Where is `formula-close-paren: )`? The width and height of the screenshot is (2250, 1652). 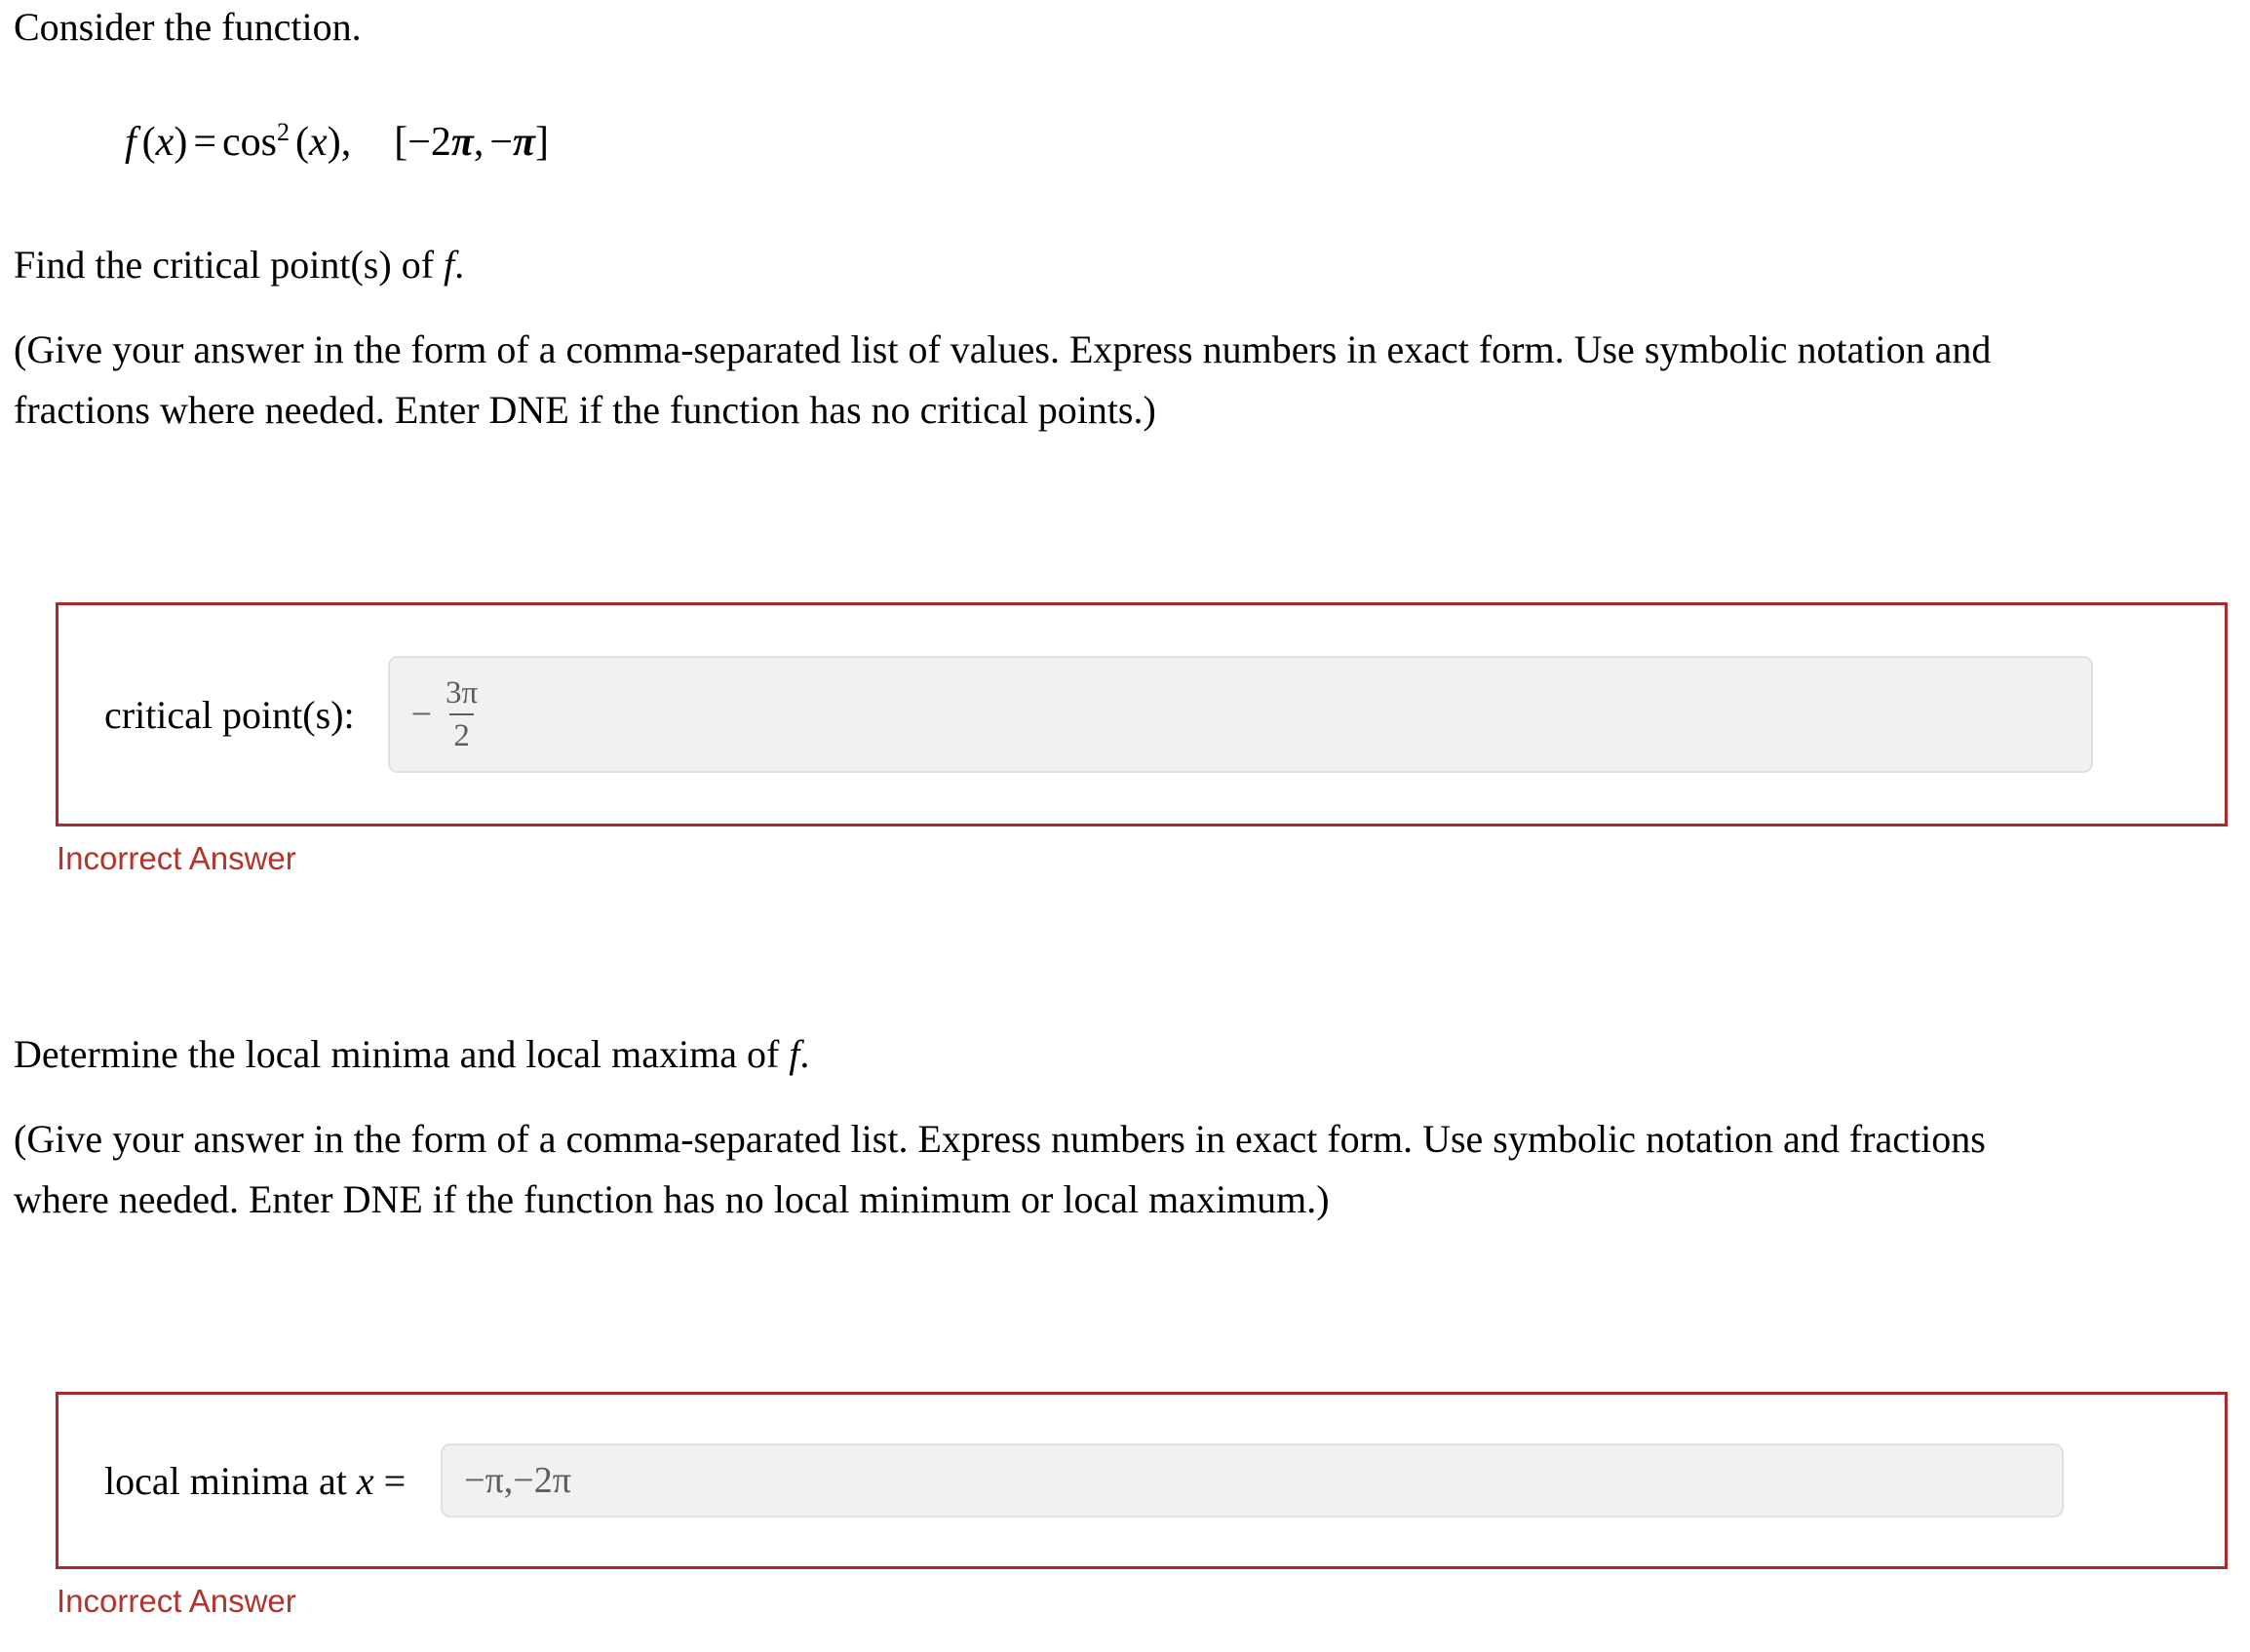 formula-close-paren: ) is located at coordinates (181, 142).